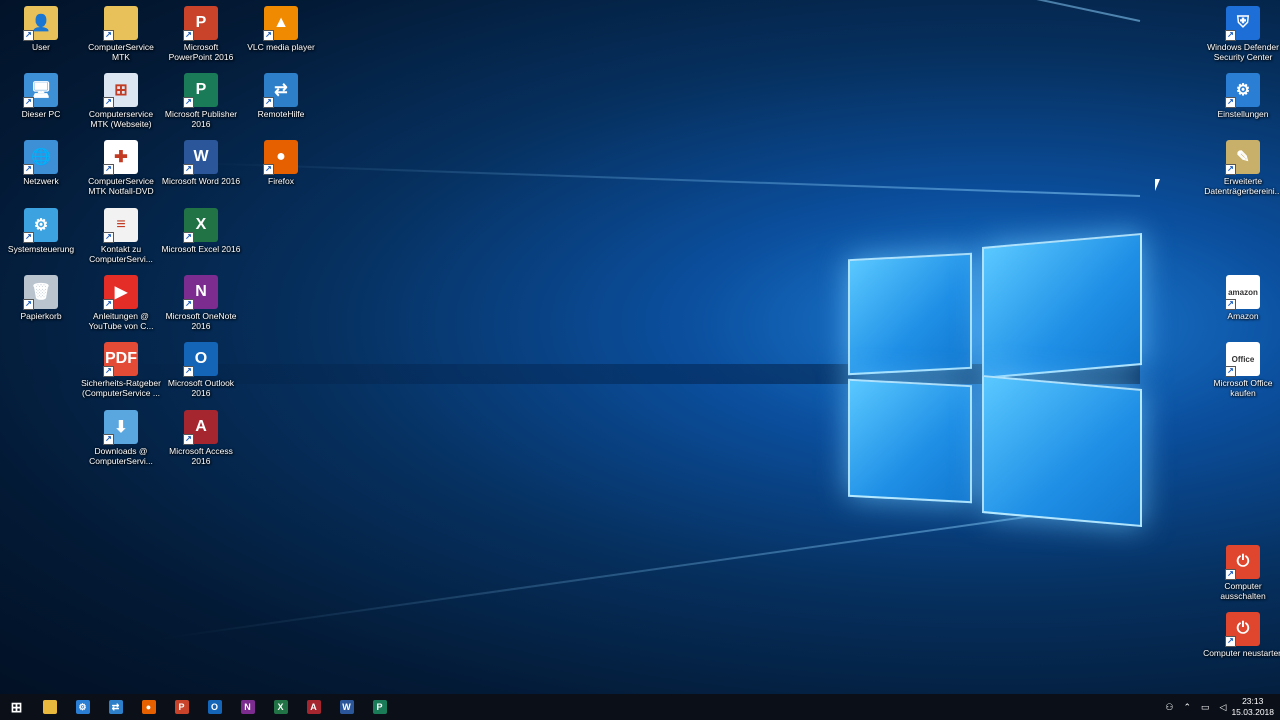 Image resolution: width=1280 pixels, height=720 pixels. Describe the element at coordinates (16, 707) in the screenshot. I see `taskbar-start-button: ⊞` at that location.